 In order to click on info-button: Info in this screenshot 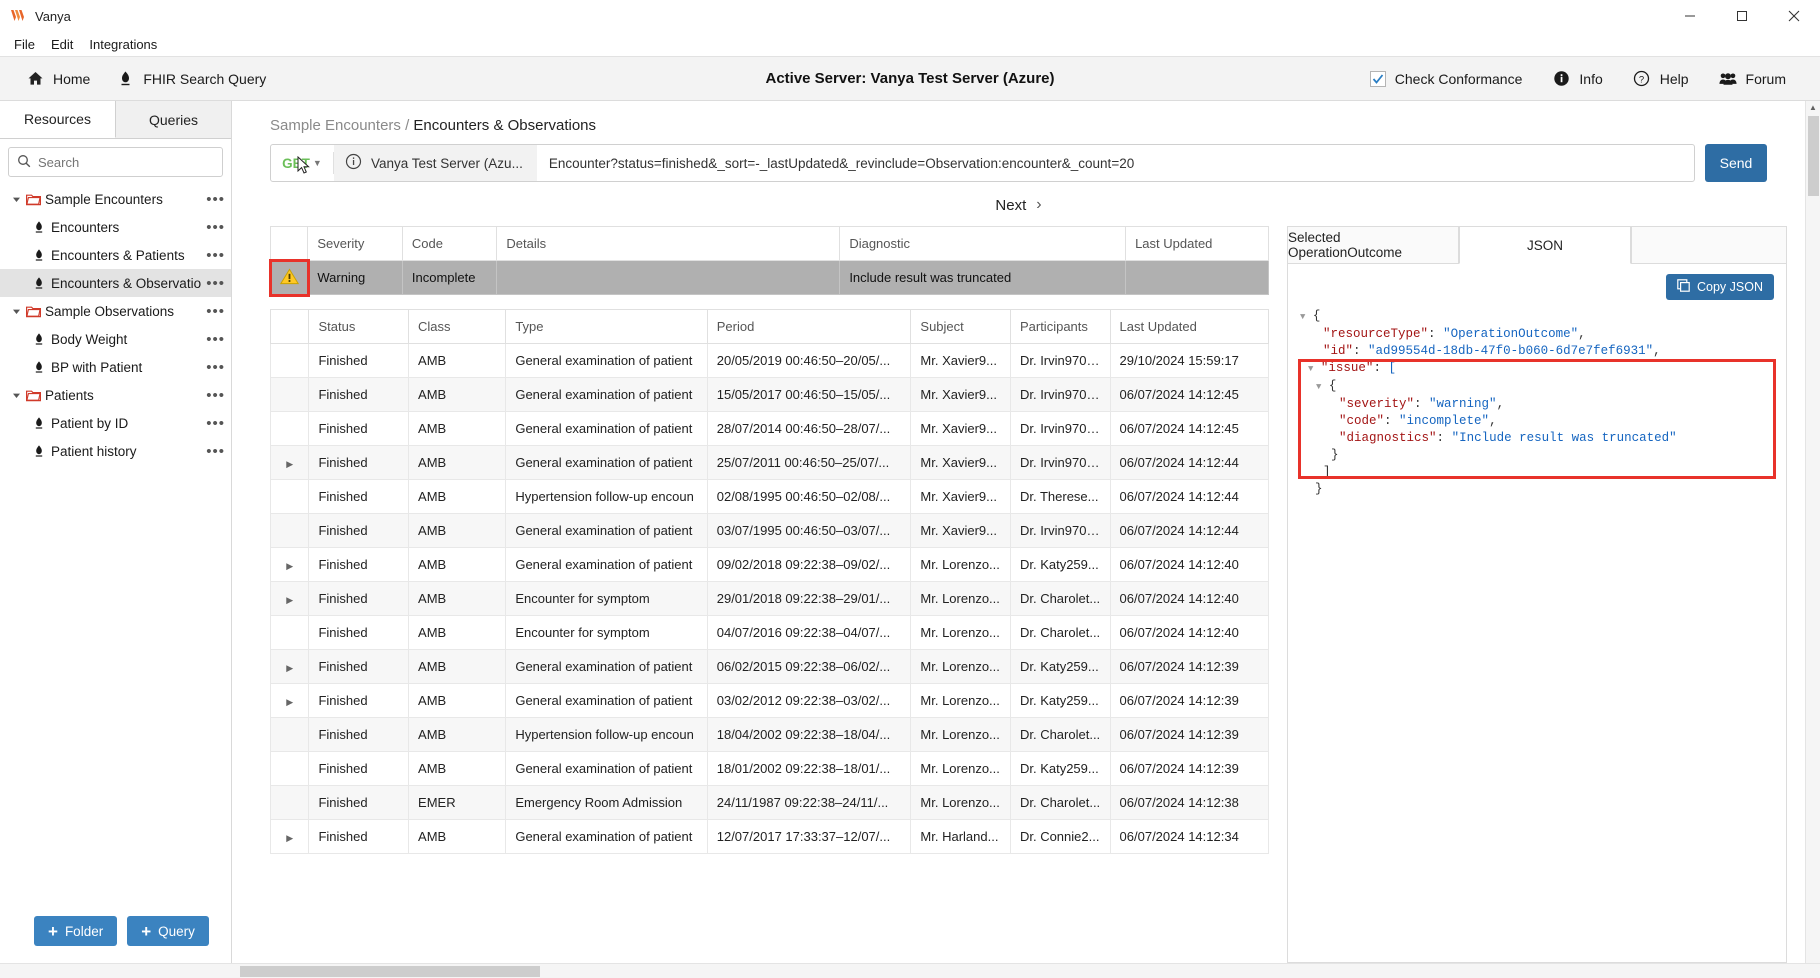, I will do `click(1577, 79)`.